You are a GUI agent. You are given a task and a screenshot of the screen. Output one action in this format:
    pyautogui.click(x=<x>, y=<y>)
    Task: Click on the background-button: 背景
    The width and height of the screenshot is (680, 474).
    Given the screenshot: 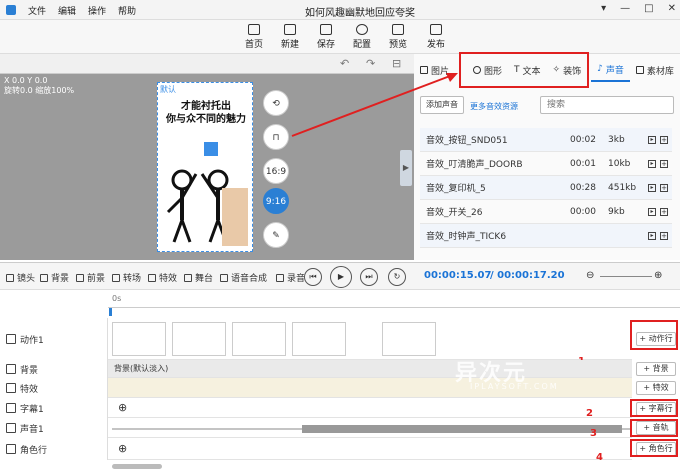 What is the action you would take?
    pyautogui.click(x=54, y=277)
    